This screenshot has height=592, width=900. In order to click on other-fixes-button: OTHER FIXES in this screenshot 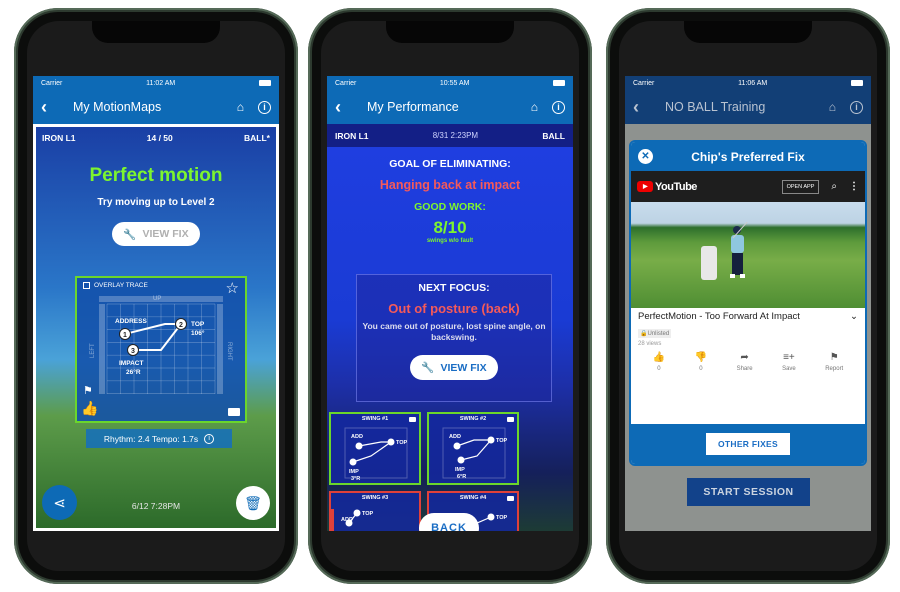, I will do `click(748, 444)`.